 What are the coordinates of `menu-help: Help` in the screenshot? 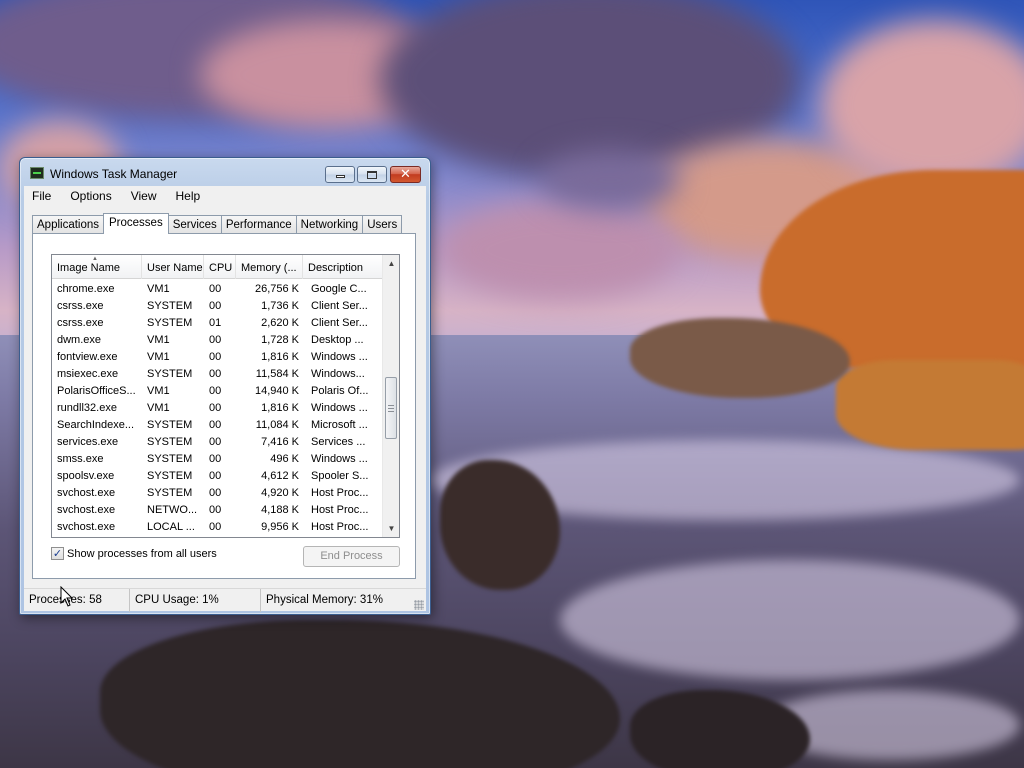 It's located at (188, 196).